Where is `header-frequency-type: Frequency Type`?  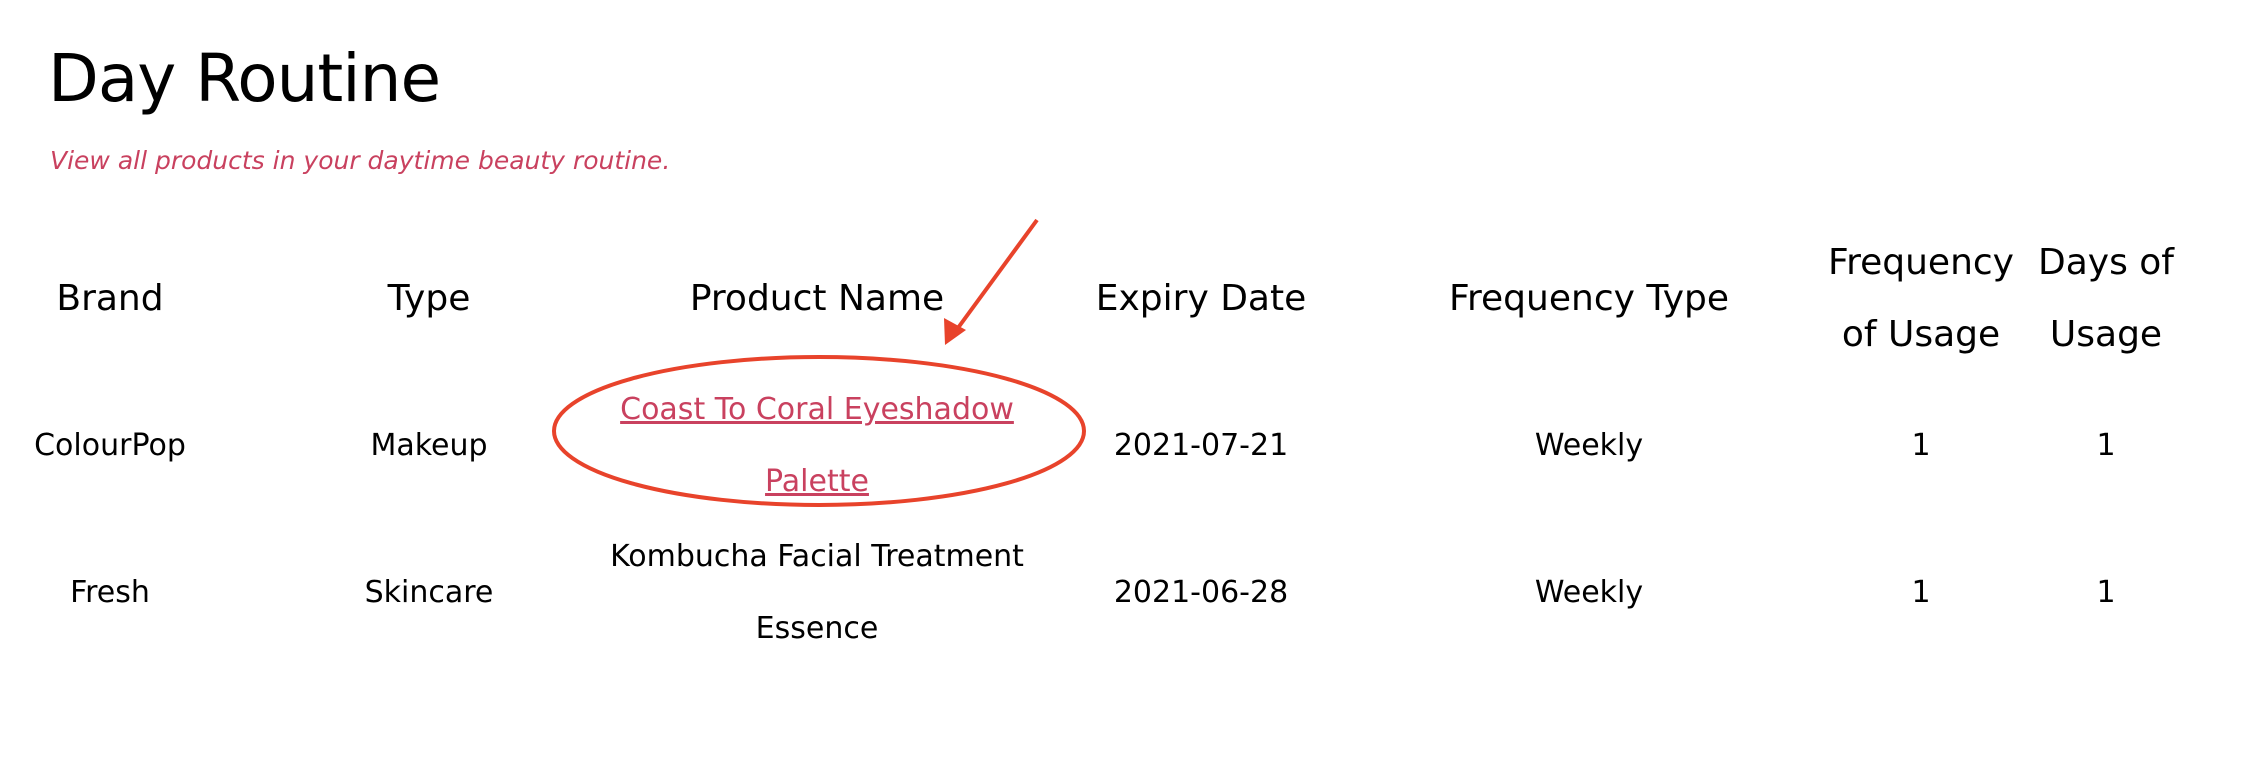 header-frequency-type: Frequency Type is located at coordinates (1589, 298).